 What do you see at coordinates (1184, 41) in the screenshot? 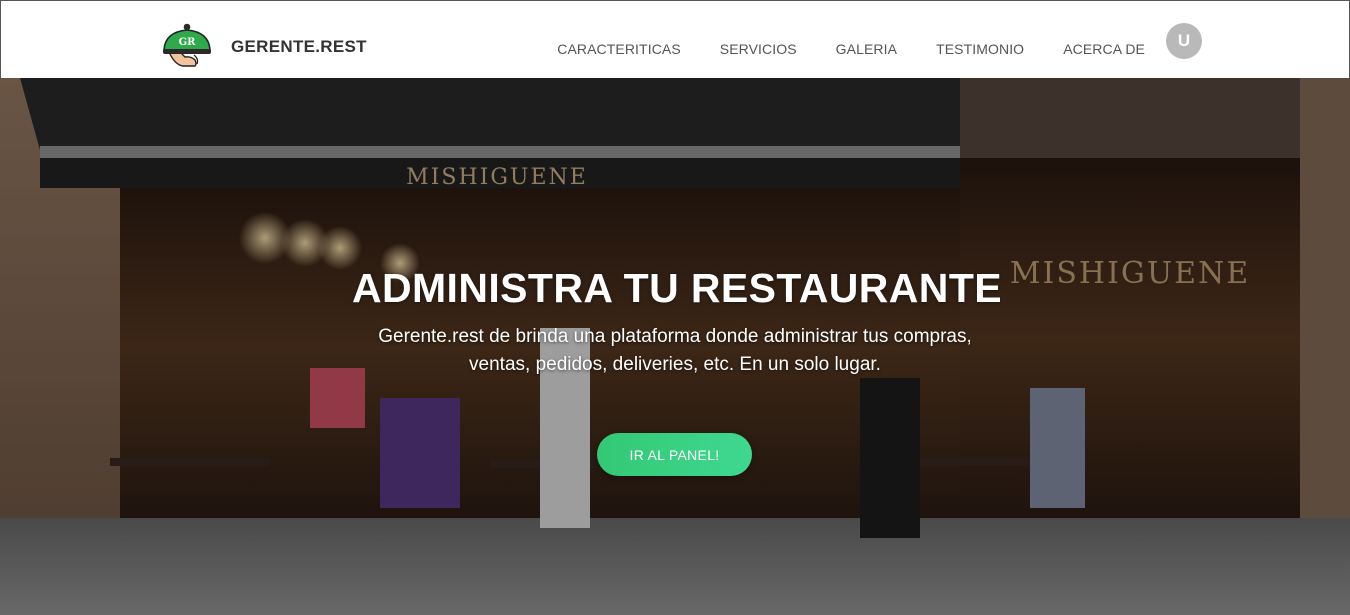
I see `user-avatar: U` at bounding box center [1184, 41].